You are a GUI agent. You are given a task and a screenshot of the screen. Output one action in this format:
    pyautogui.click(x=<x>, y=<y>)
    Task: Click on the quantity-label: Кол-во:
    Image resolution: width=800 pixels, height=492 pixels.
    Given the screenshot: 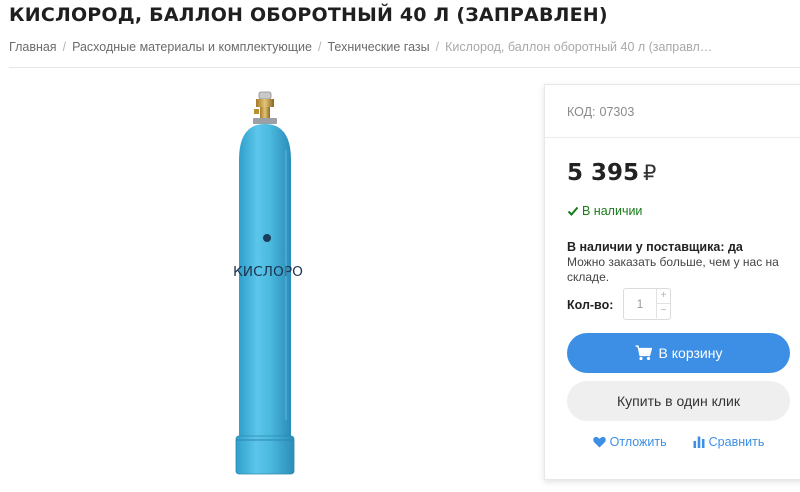 What is the action you would take?
    pyautogui.click(x=590, y=305)
    